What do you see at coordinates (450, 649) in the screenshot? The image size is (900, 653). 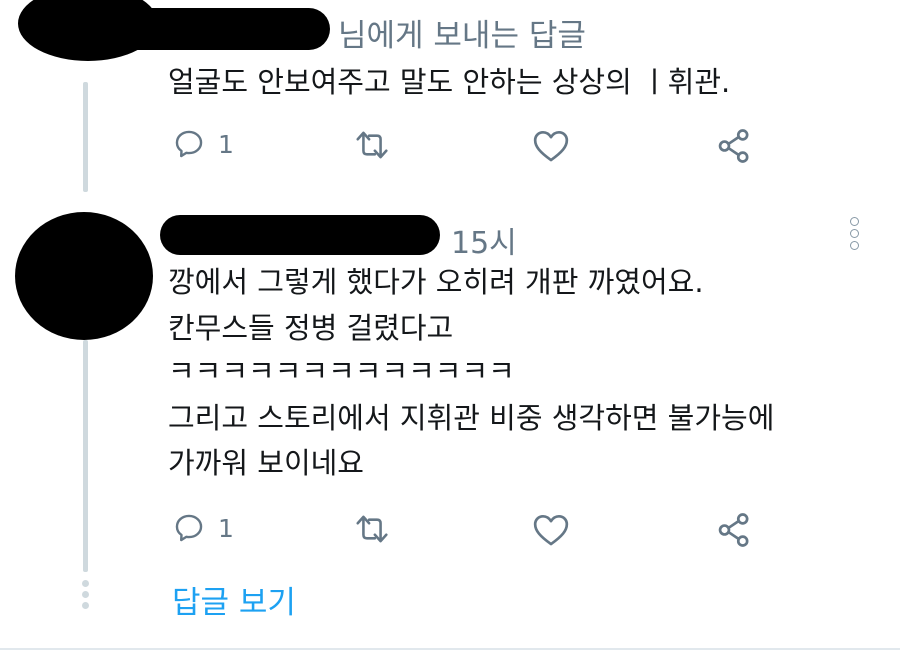 I see `divider` at bounding box center [450, 649].